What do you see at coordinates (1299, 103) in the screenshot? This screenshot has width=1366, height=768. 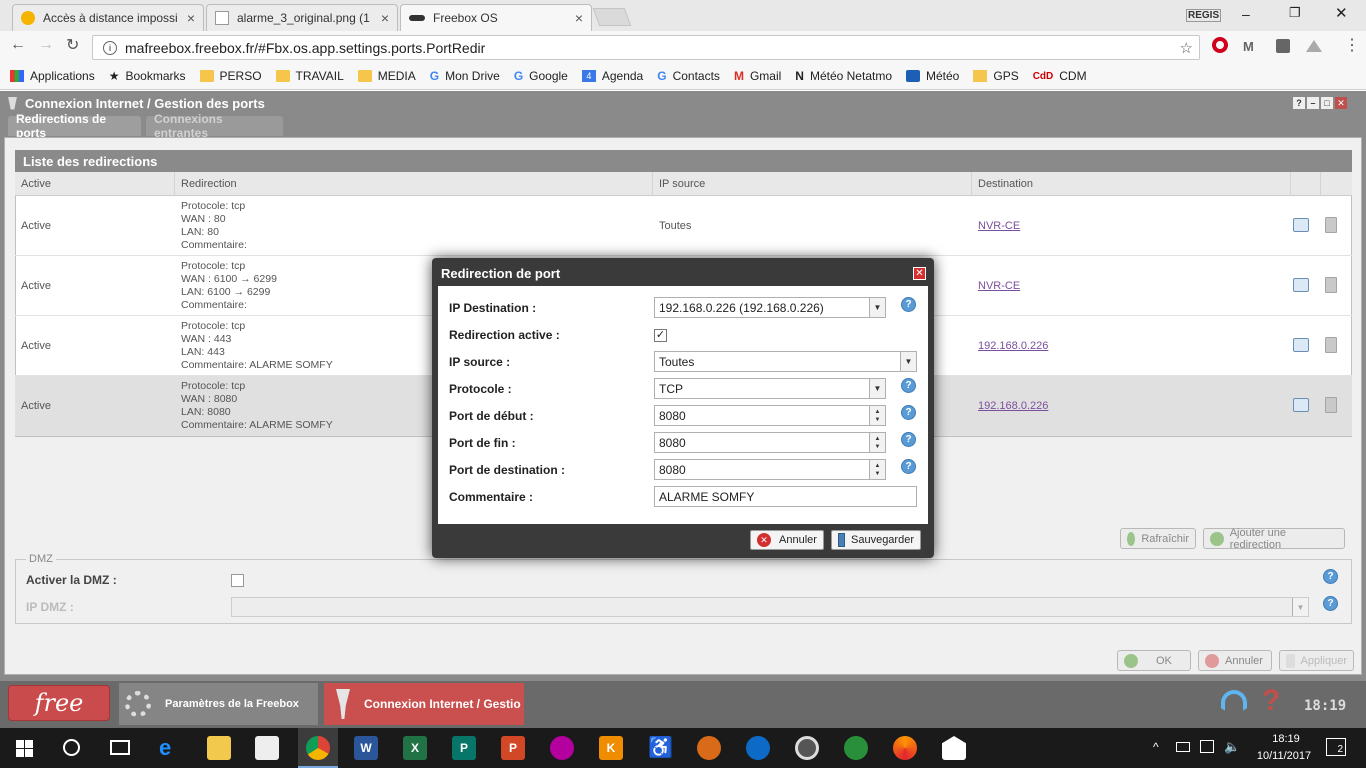 I see `help-window-button: ?` at bounding box center [1299, 103].